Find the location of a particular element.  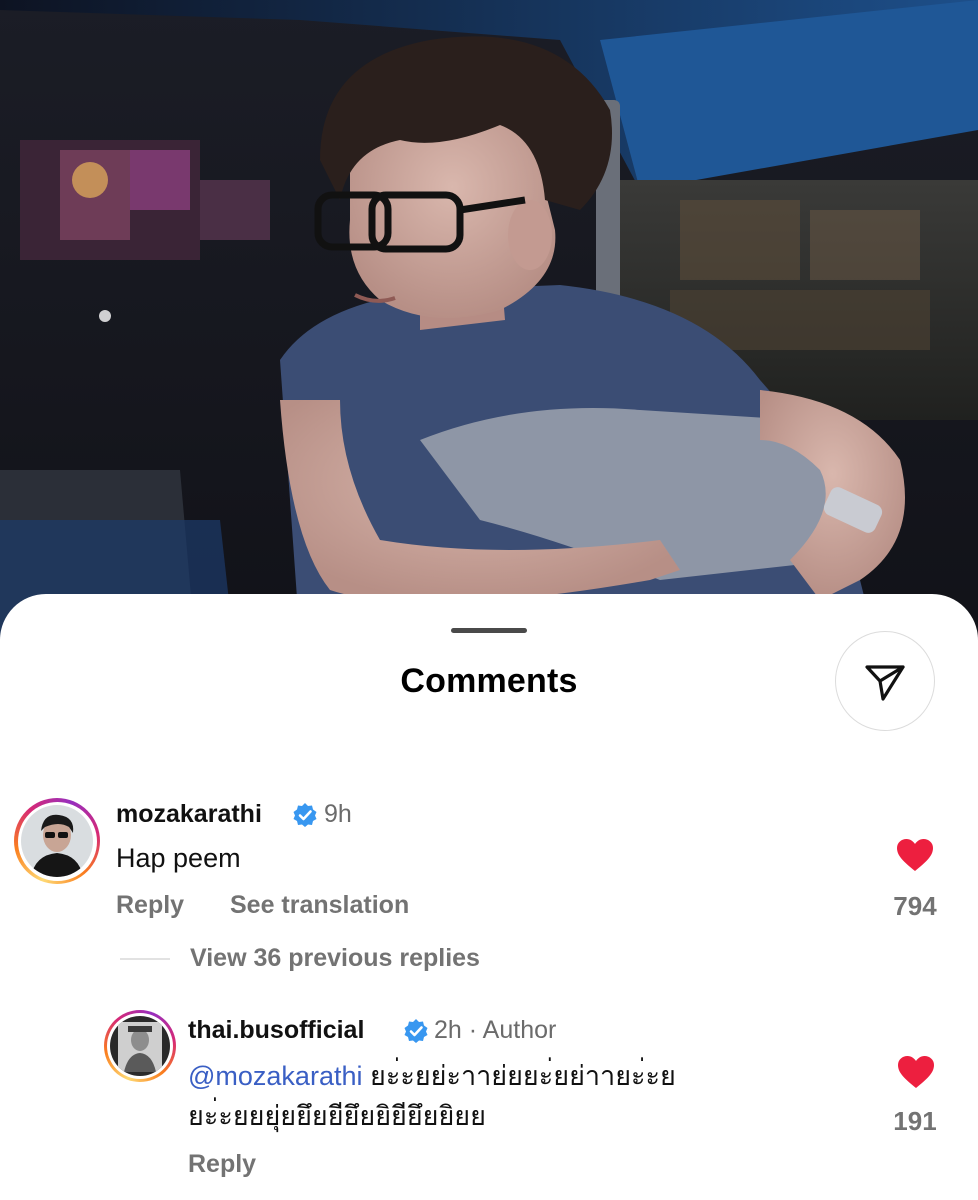

reply-text-line2: ยะ่ะยยยุ่ยยึยยียึยยิยียึยยิยย is located at coordinates (337, 1116).